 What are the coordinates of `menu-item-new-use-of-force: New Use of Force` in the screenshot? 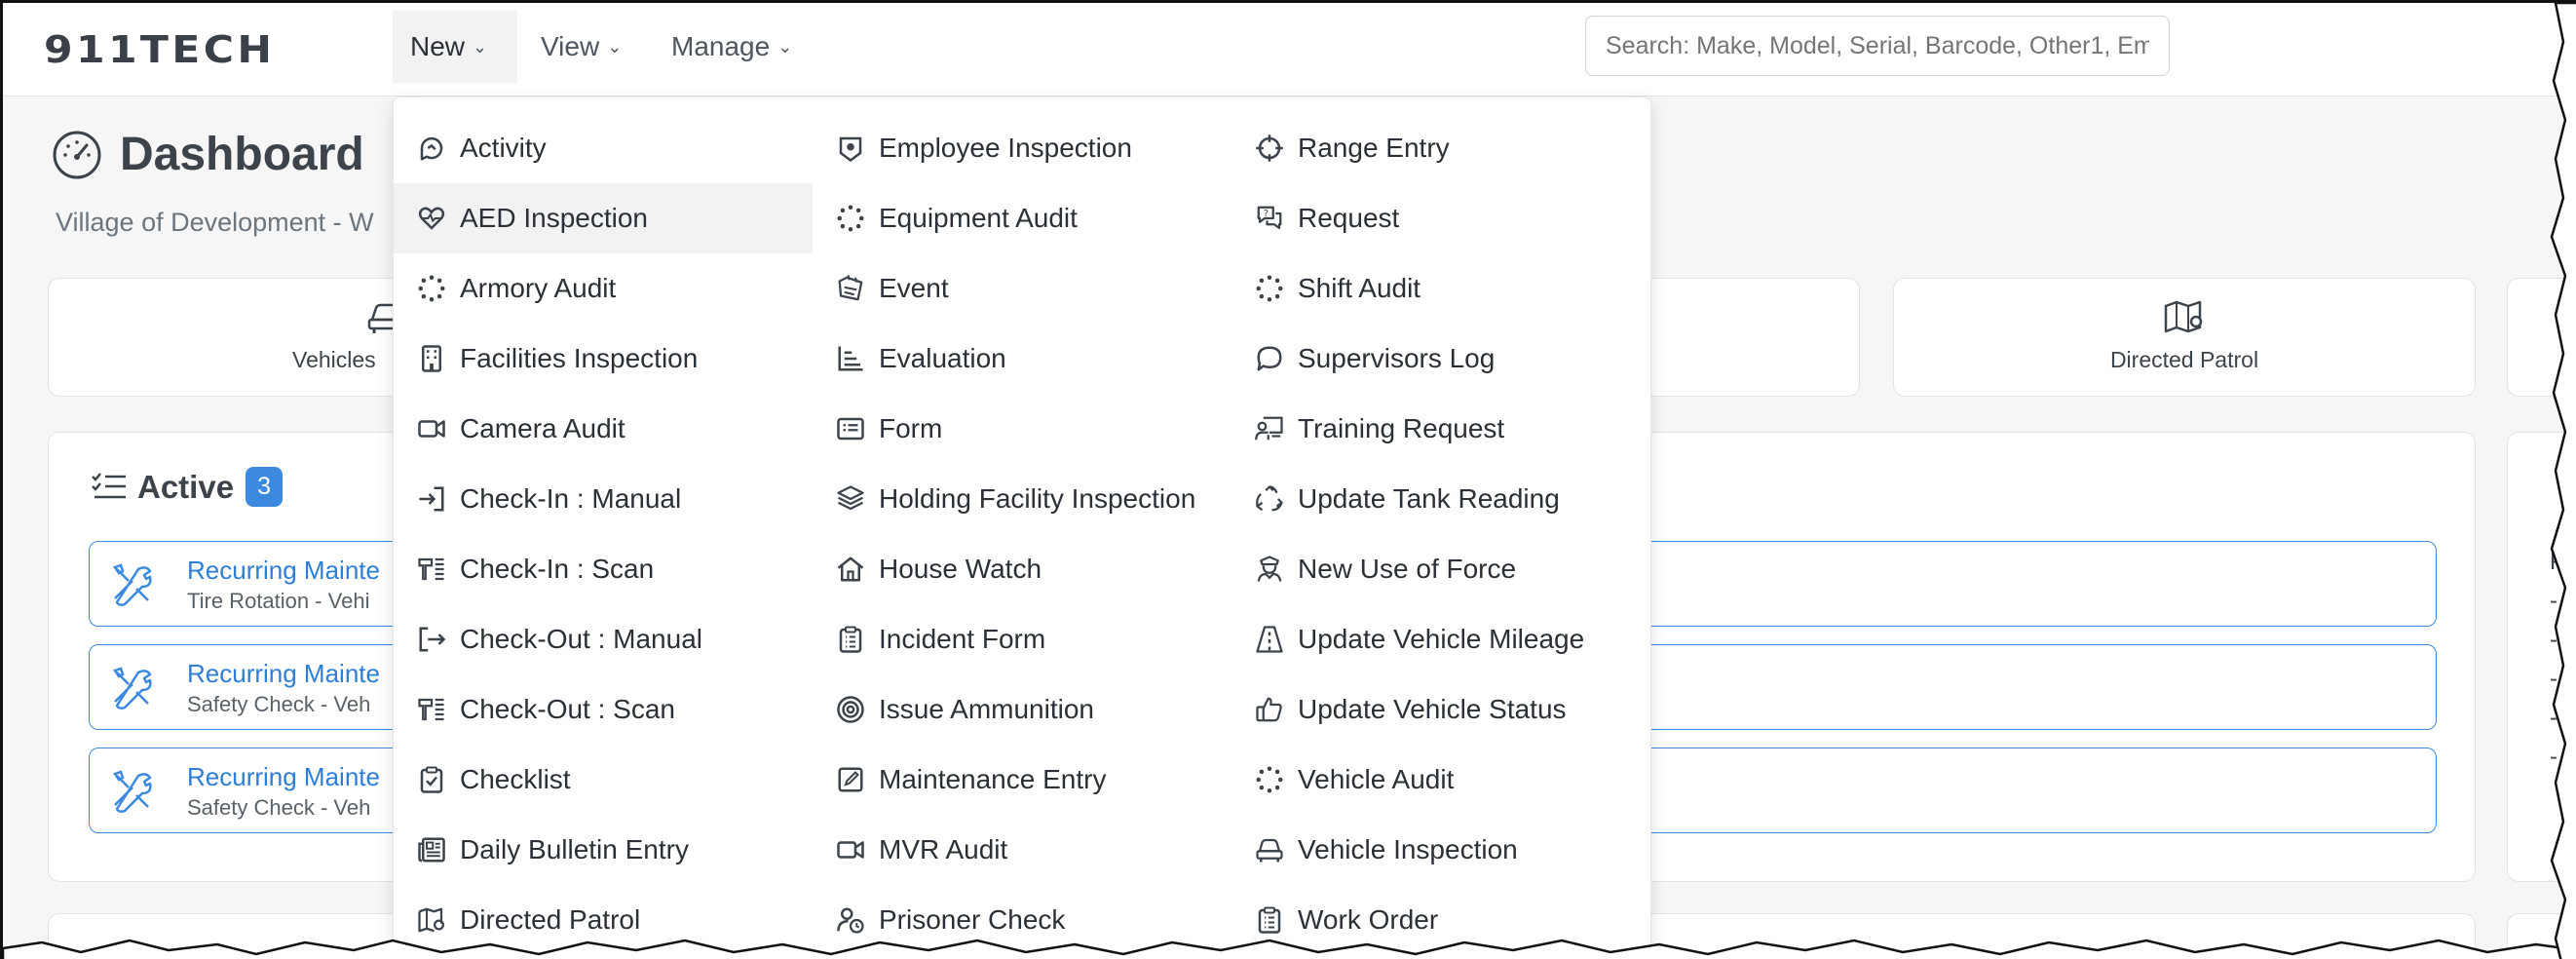 It's located at (1440, 569).